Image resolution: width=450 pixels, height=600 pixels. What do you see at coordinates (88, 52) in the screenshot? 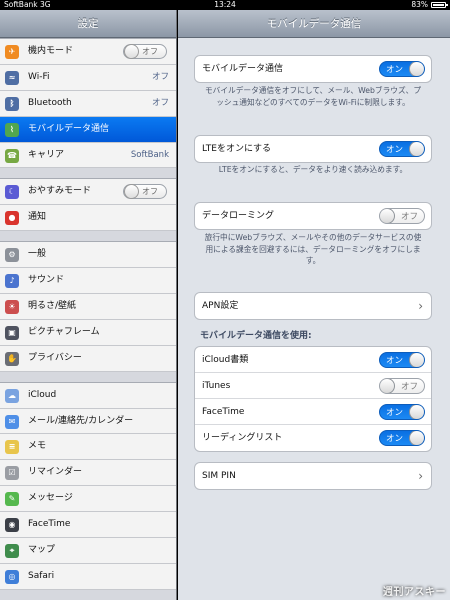
I see `sidebar-item: ✈ 機内モード オフ` at bounding box center [88, 52].